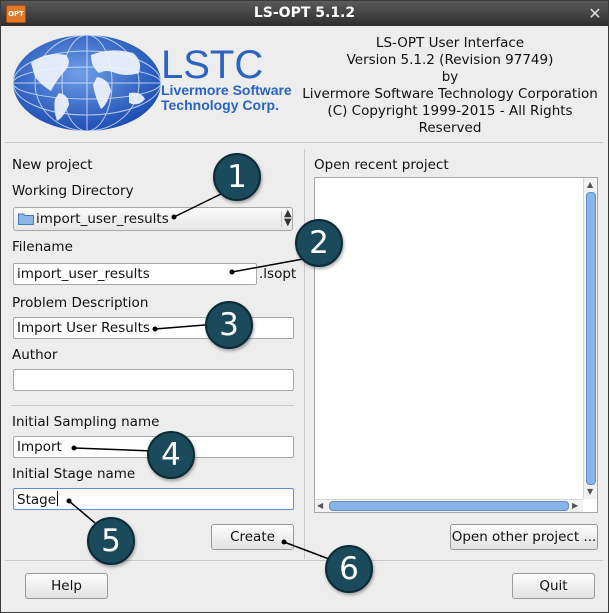  What do you see at coordinates (349, 569) in the screenshot?
I see `callout-6: 6` at bounding box center [349, 569].